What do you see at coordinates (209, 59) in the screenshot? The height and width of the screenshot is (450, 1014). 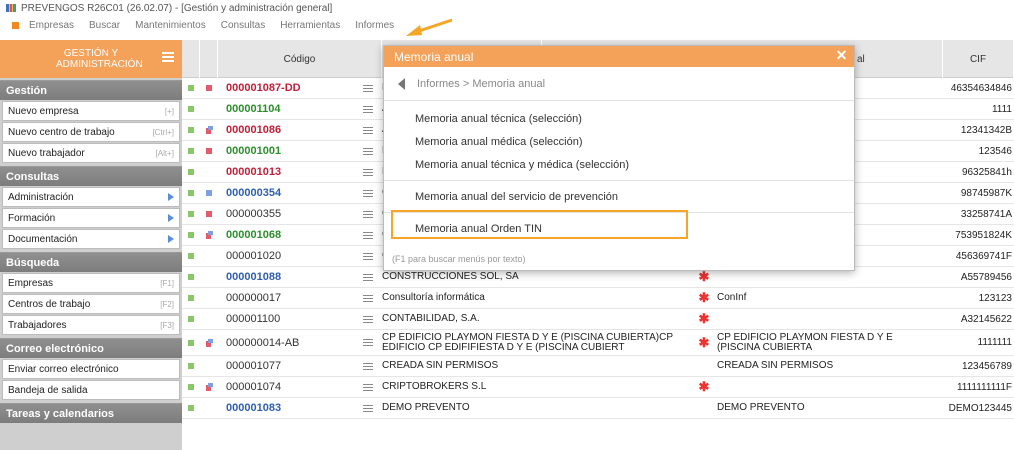 I see `header-flag-col` at bounding box center [209, 59].